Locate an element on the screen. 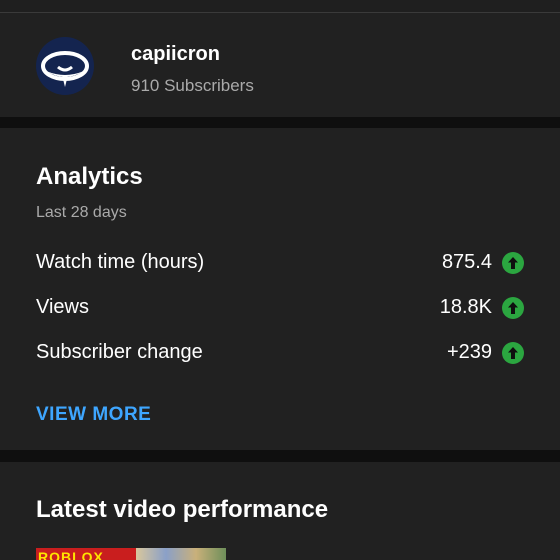 The image size is (560, 560). analytics-title: Analytics is located at coordinates (89, 176).